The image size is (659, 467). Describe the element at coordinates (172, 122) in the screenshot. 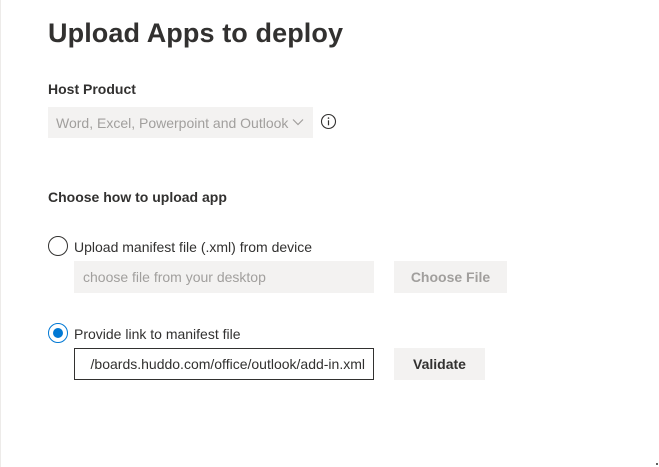

I see `host-product-selected-value: Word, Excel, Powerpoint and Outlook` at that location.